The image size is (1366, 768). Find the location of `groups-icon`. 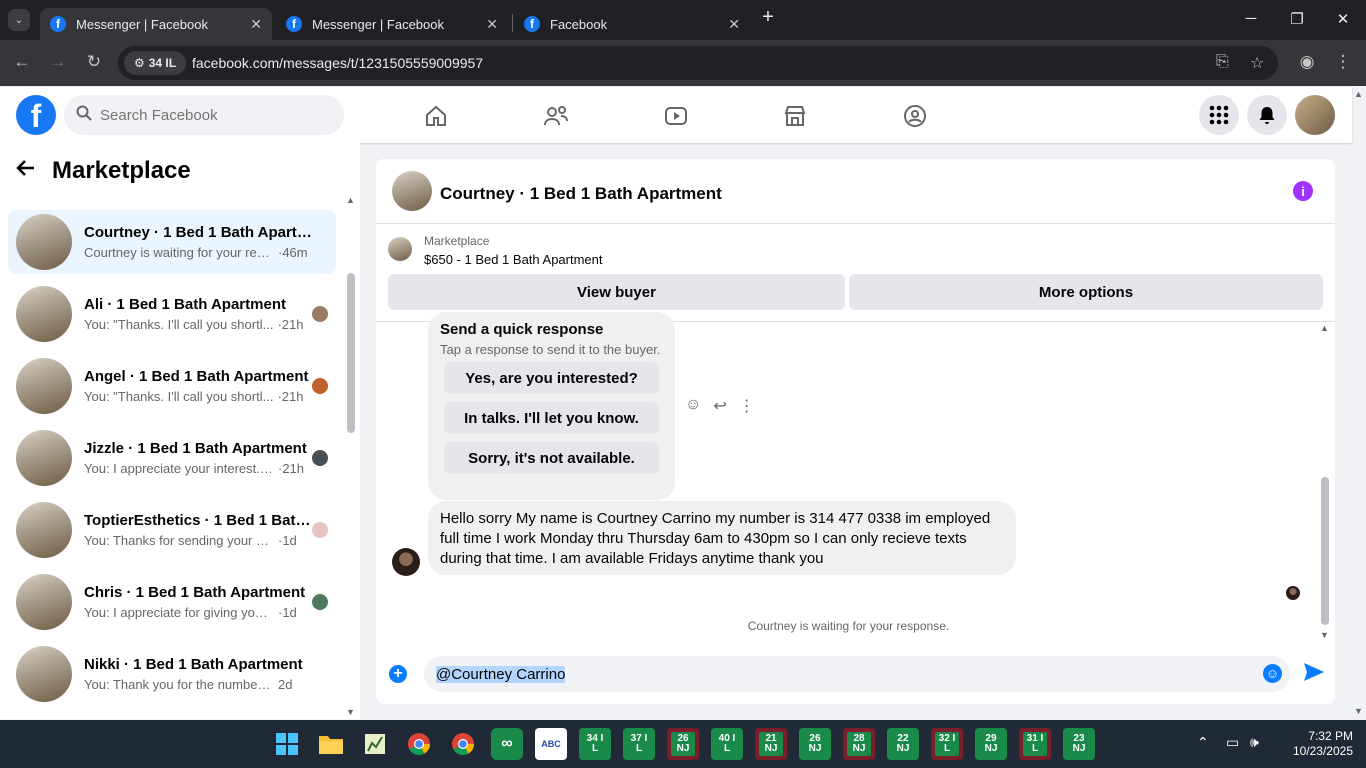

groups-icon is located at coordinates (915, 116).